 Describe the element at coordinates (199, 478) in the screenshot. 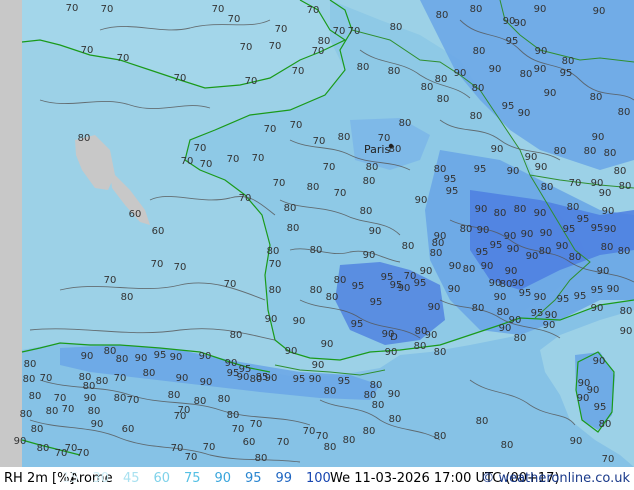

I see `color-legend: 15 30 45 60 75 90 95 99 100` at that location.